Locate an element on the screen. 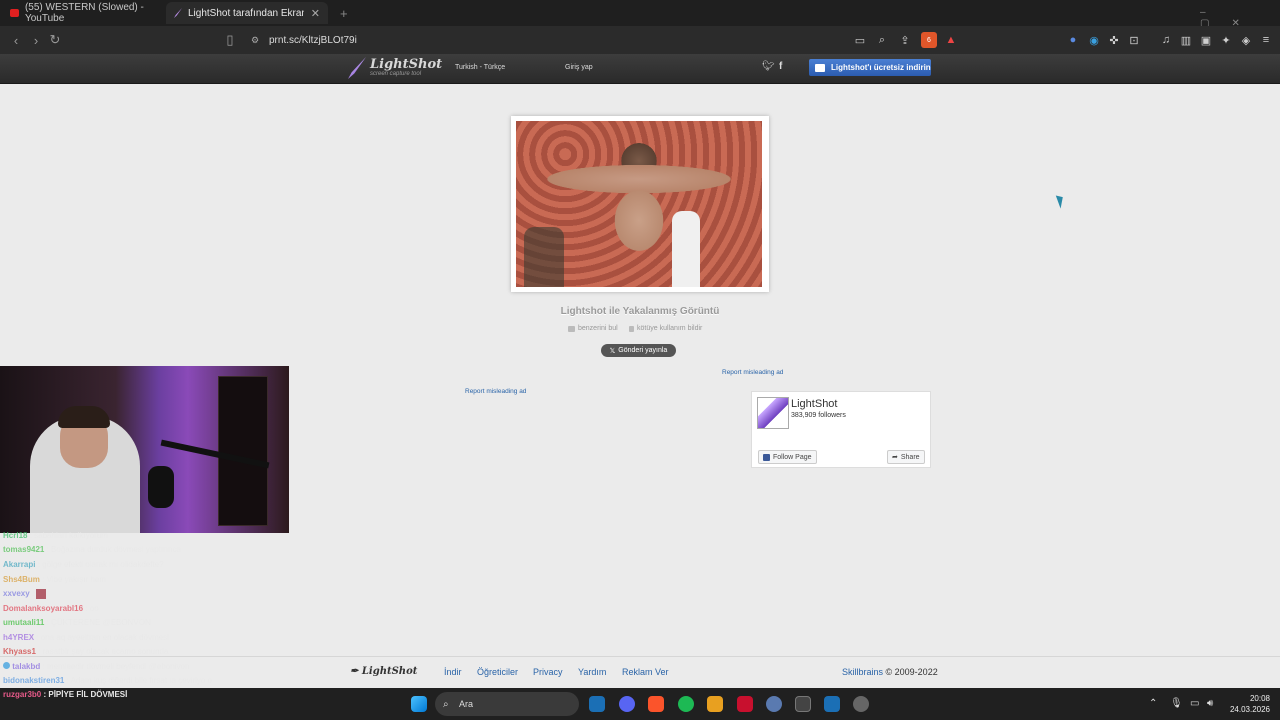  chat-user: tomas9421 is located at coordinates (24, 549).